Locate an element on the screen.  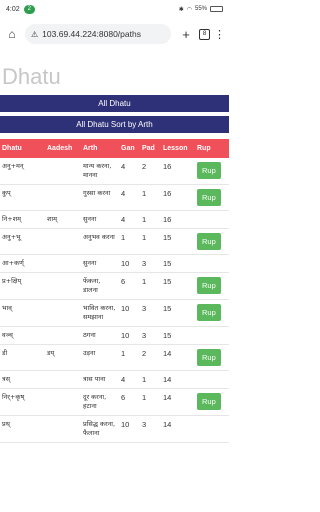
sort-by-arth-button: All Dhatu Sort by Arth is located at coordinates (114, 124).